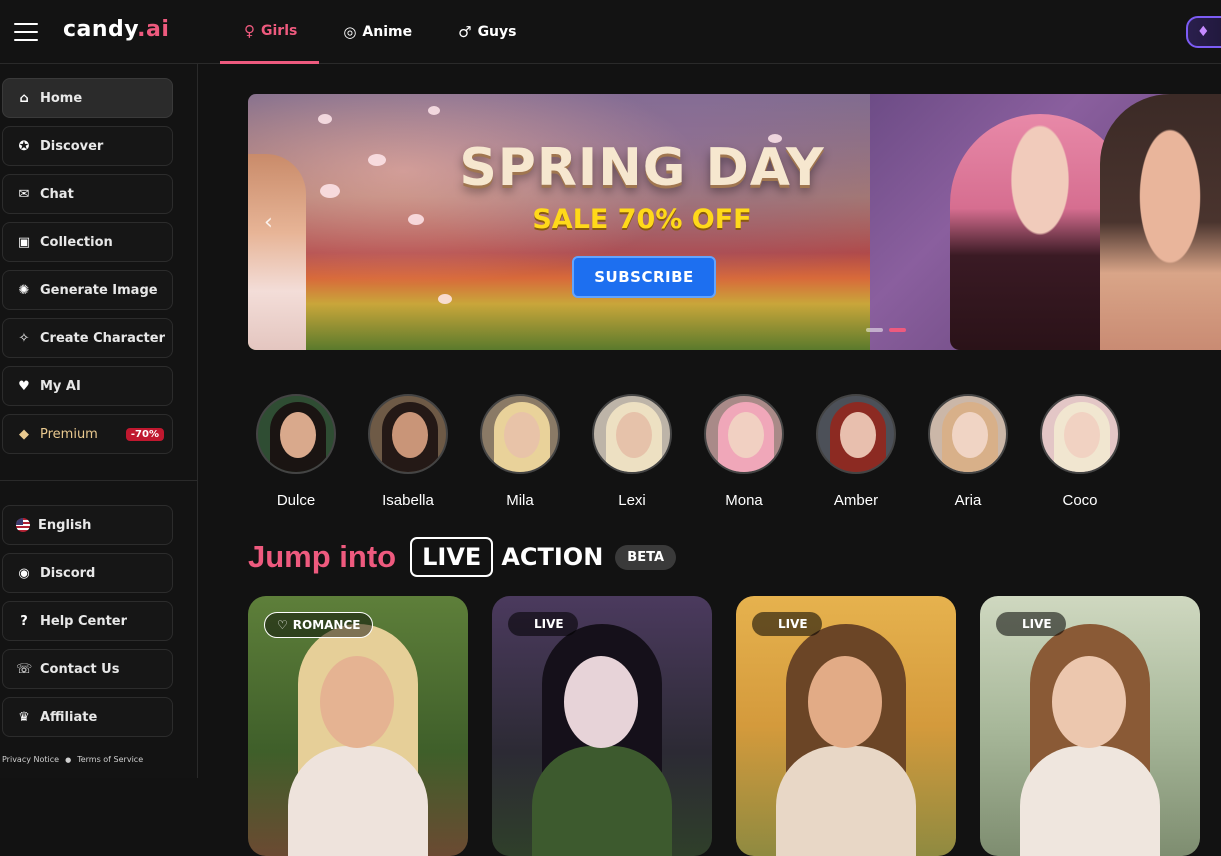 Image resolution: width=1221 pixels, height=856 pixels. I want to click on avatar-name: Amber, so click(856, 500).